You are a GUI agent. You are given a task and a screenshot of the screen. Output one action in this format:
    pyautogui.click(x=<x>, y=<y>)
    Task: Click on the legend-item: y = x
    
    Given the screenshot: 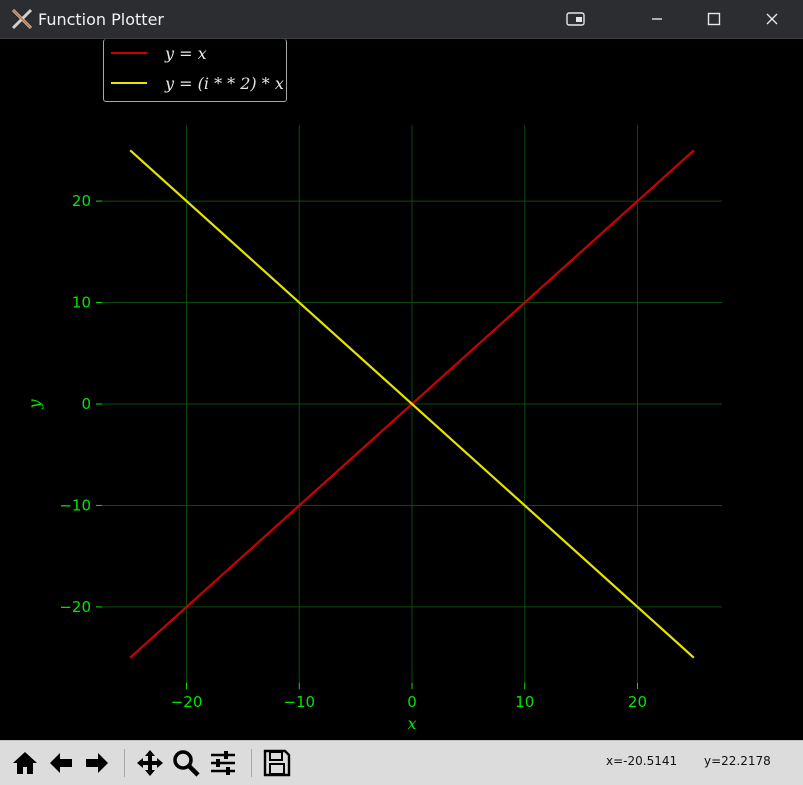 What is the action you would take?
    pyautogui.click(x=155, y=53)
    